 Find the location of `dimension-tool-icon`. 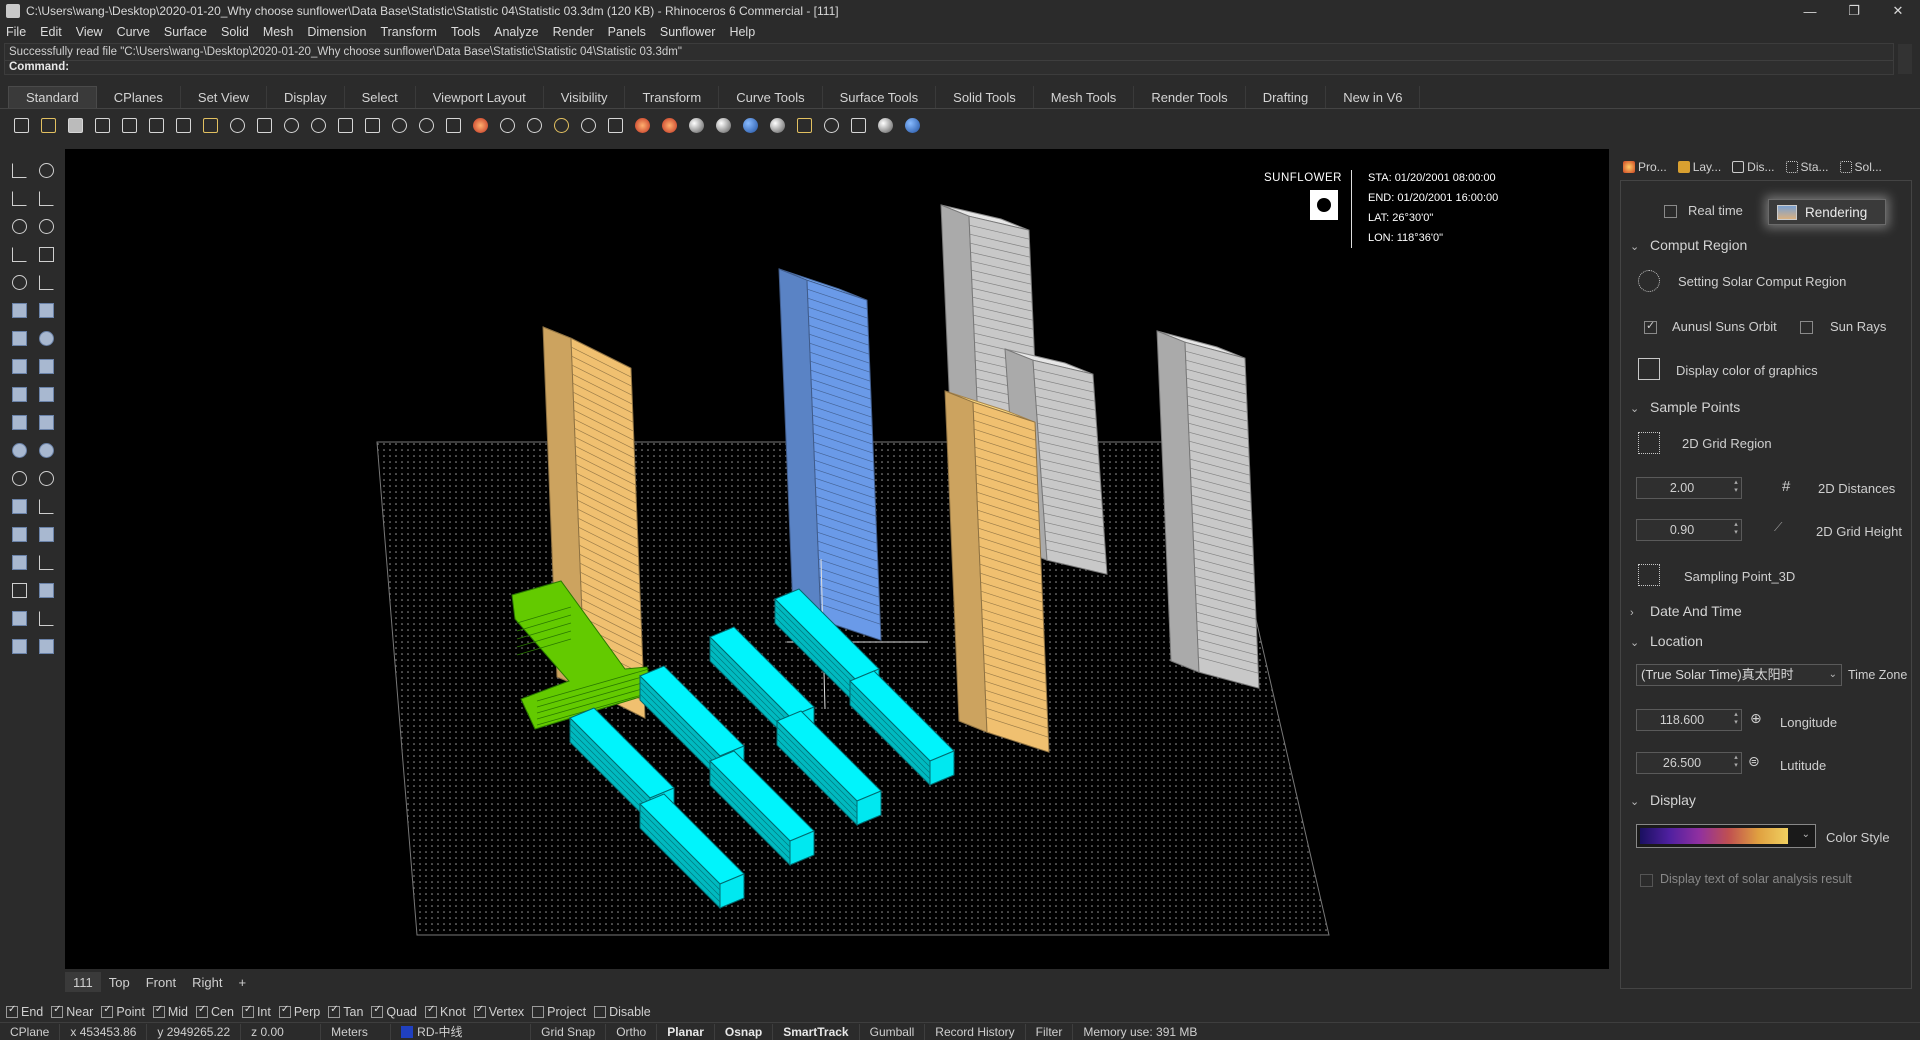

dimension-tool-icon is located at coordinates (46, 562).